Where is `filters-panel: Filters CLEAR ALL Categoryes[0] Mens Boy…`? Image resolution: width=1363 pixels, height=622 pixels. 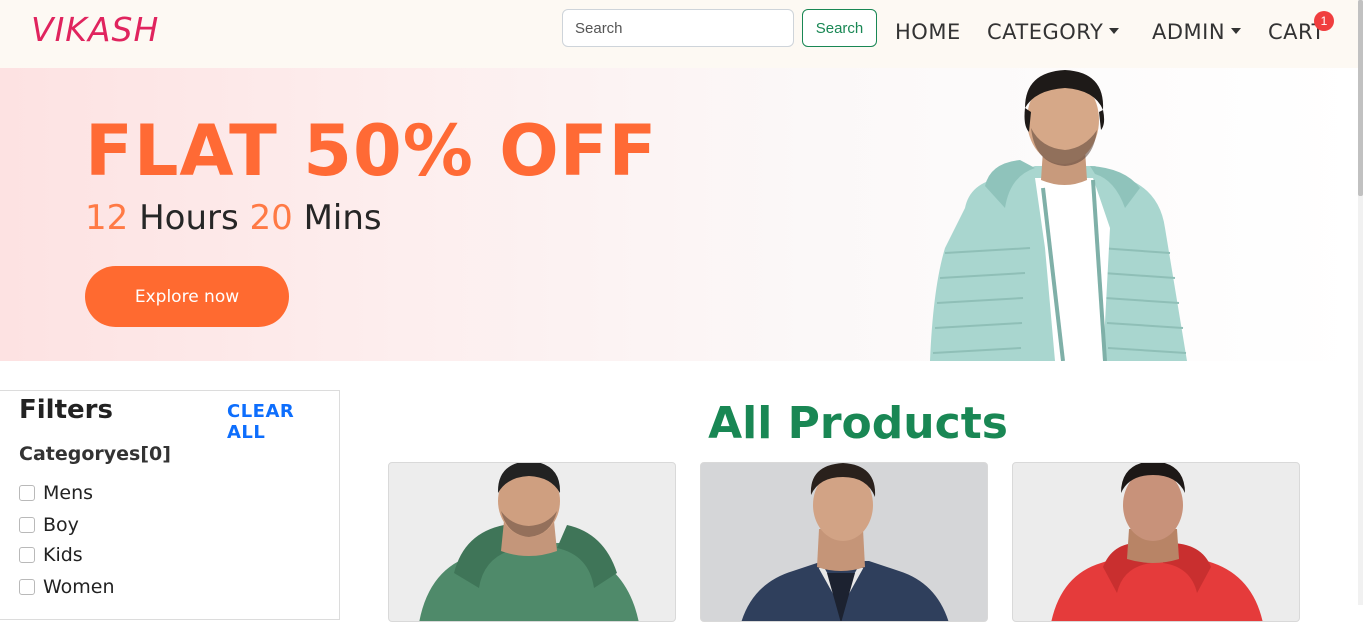
filters-panel: Filters CLEAR ALL Categoryes[0] Mens Boy… is located at coordinates (170, 505).